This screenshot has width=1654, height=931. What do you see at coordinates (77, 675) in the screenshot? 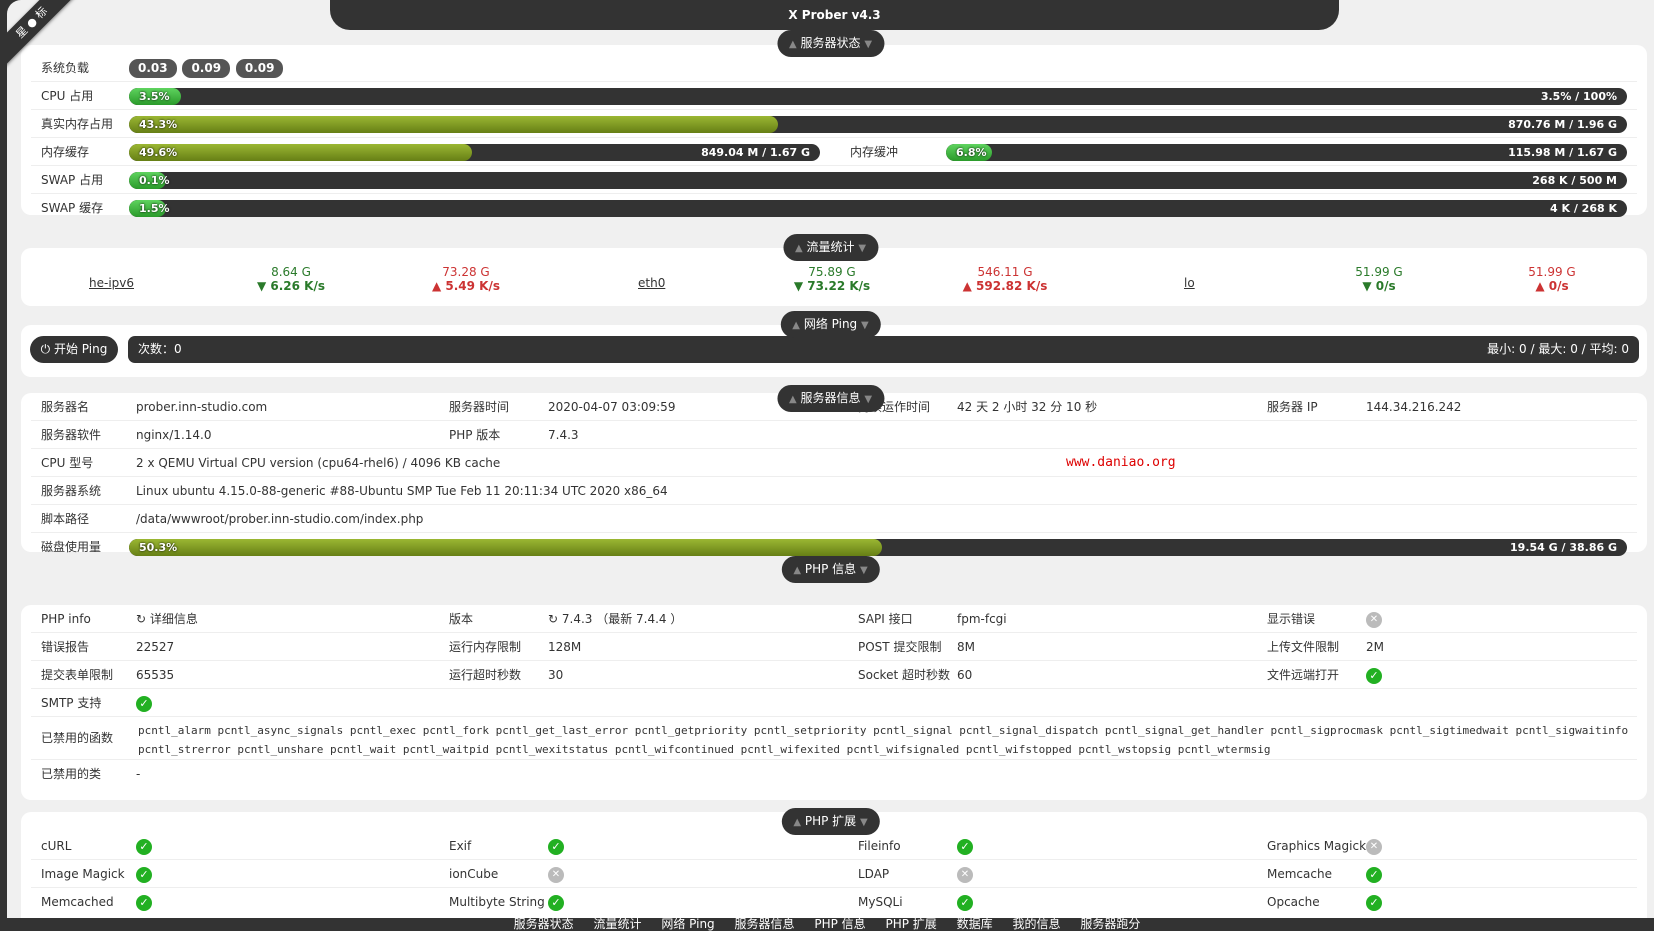
I see `form-limit-label: 提交表单限制` at bounding box center [77, 675].